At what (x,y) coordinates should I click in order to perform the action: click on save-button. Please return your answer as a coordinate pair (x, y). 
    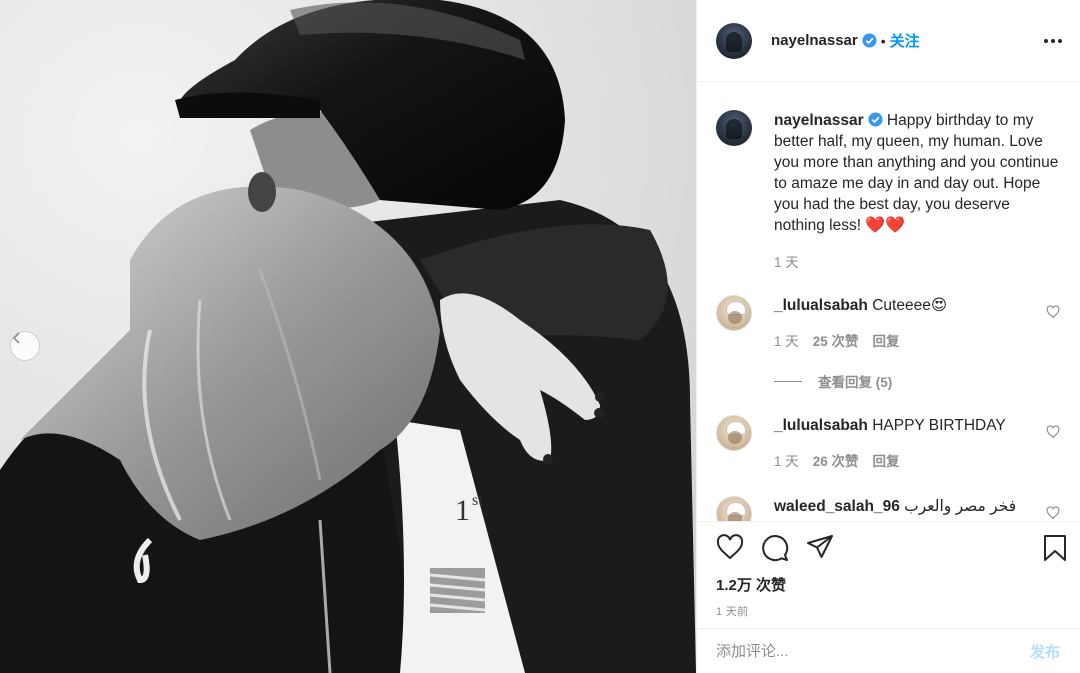
    Looking at the image, I should click on (1055, 548).